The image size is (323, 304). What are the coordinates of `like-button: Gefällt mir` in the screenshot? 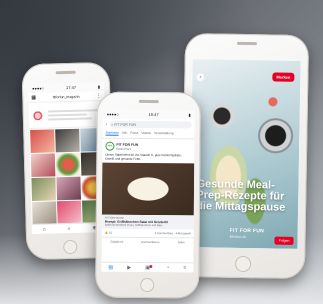 It's located at (117, 242).